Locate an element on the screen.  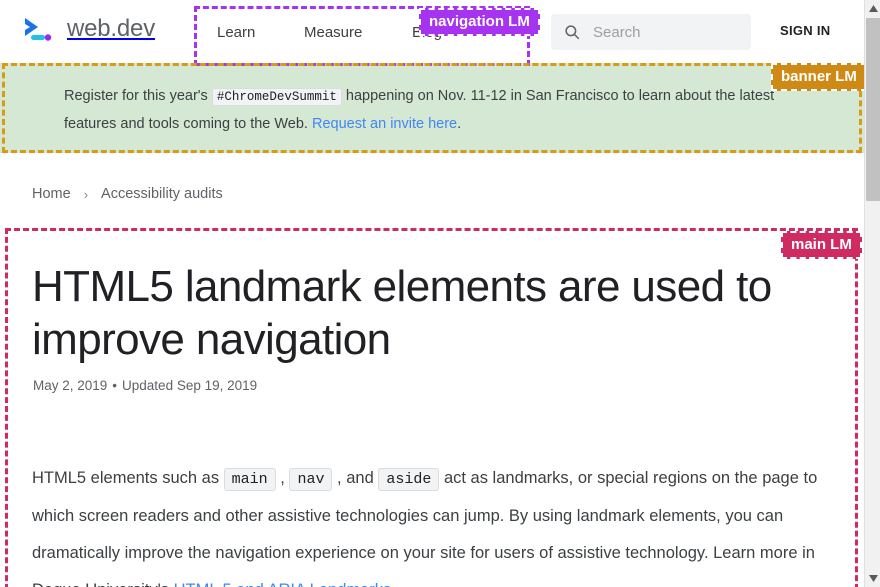
article-meta: May 2, 2019 • Updated Sep 19, 2019 is located at coordinates (145, 385).